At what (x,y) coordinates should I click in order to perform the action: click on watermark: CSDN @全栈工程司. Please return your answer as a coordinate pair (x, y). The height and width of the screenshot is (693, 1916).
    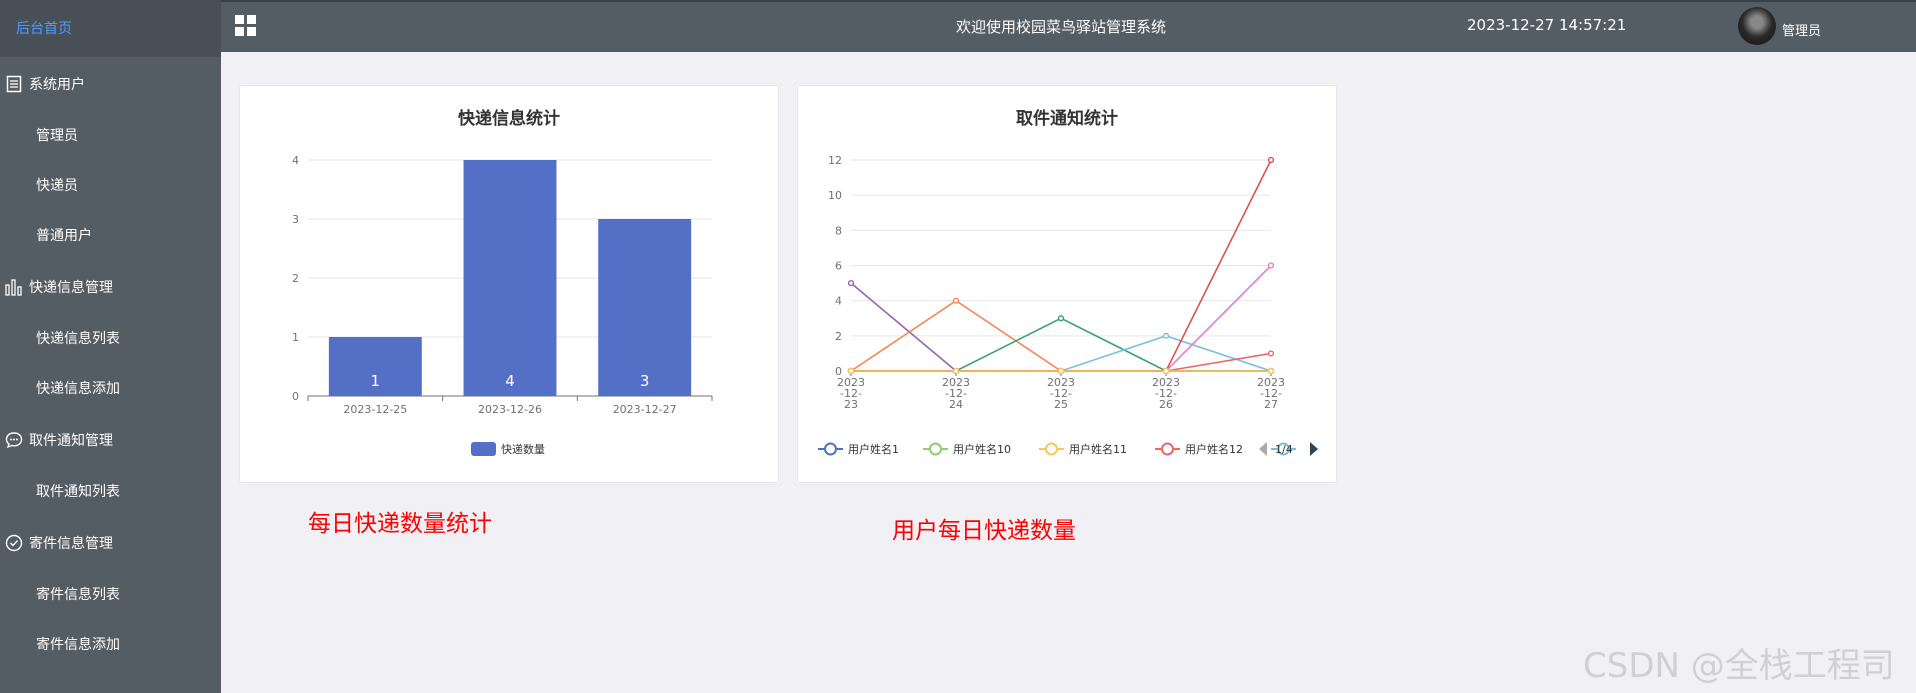
    Looking at the image, I should click on (1739, 666).